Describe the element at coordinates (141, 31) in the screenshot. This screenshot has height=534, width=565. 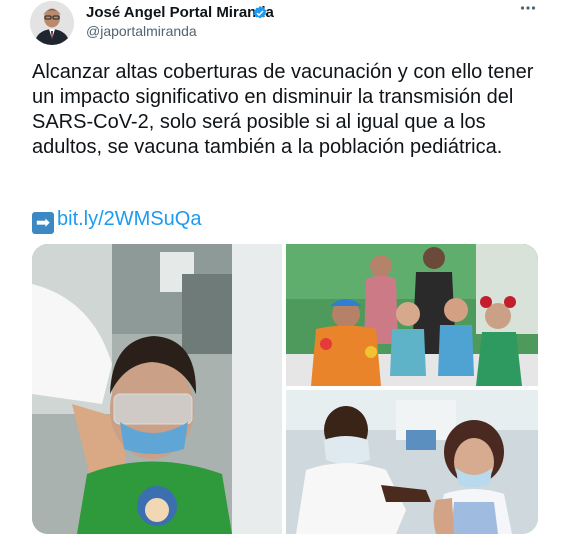
I see `author-handle: @japortalmiranda` at that location.